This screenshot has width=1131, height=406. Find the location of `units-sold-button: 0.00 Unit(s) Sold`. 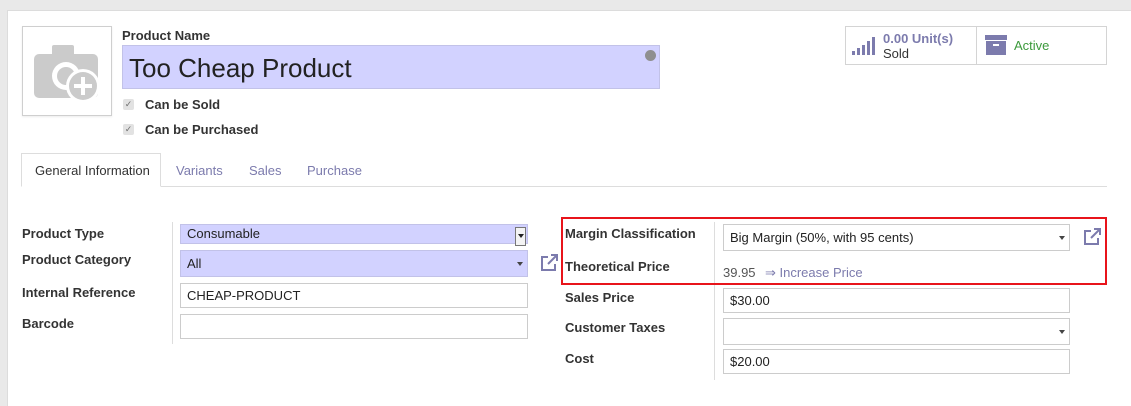

units-sold-button: 0.00 Unit(s) Sold is located at coordinates (911, 45).